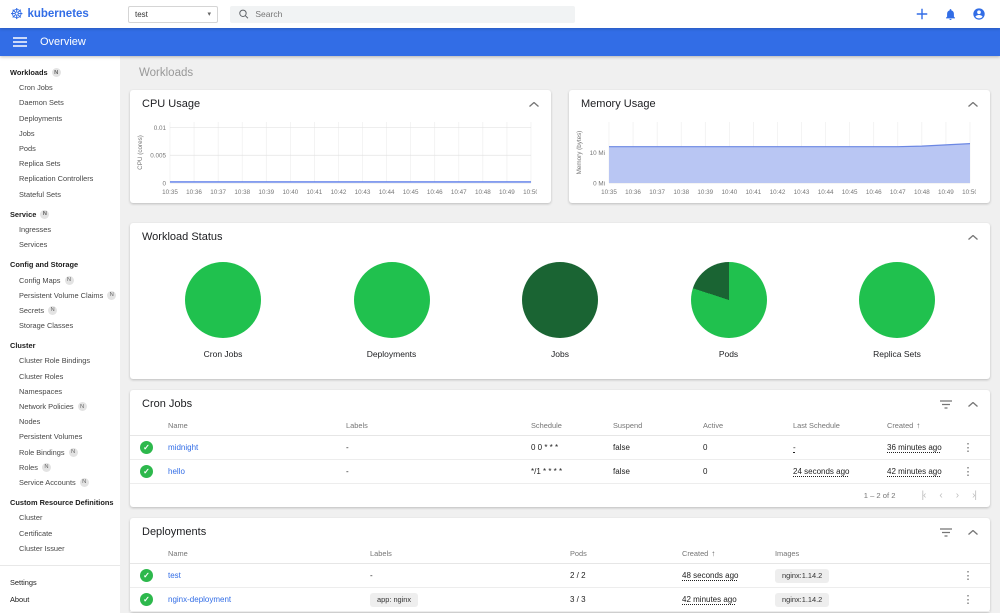  I want to click on sidebar-item-label: Config Maps, so click(40, 280).